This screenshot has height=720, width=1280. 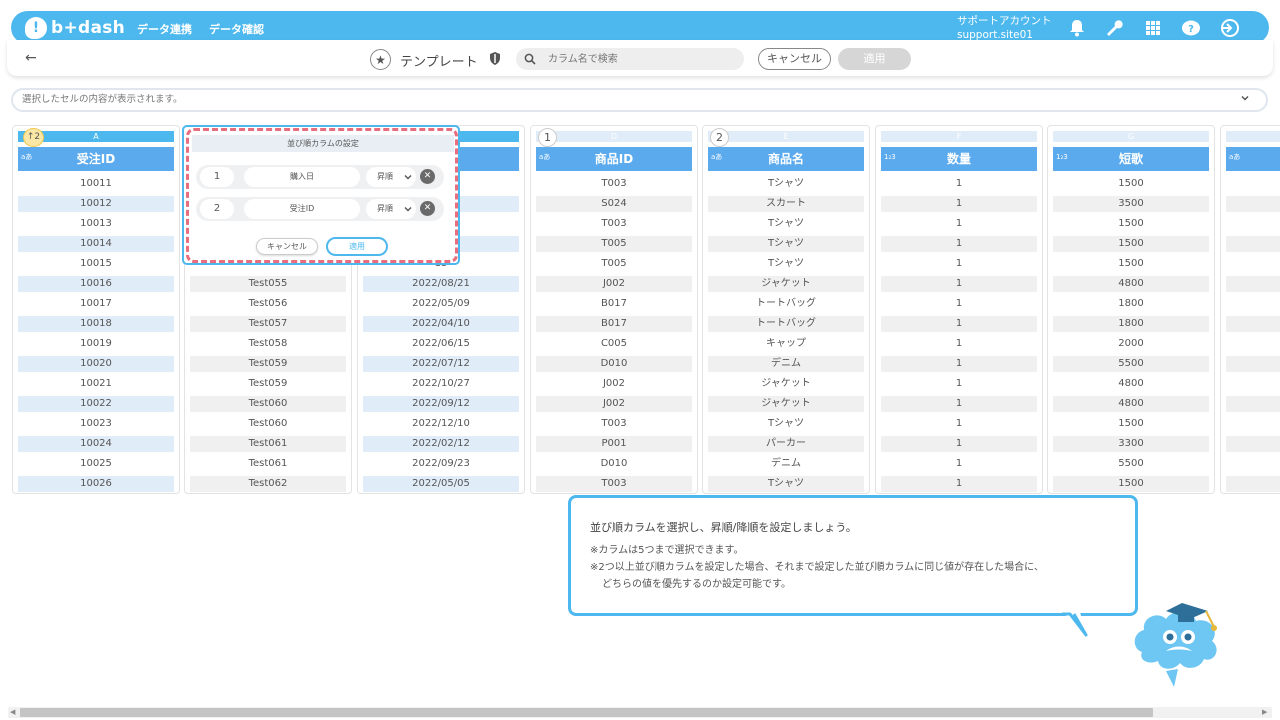 What do you see at coordinates (96, 304) in the screenshot?
I see `table-cell: 10017` at bounding box center [96, 304].